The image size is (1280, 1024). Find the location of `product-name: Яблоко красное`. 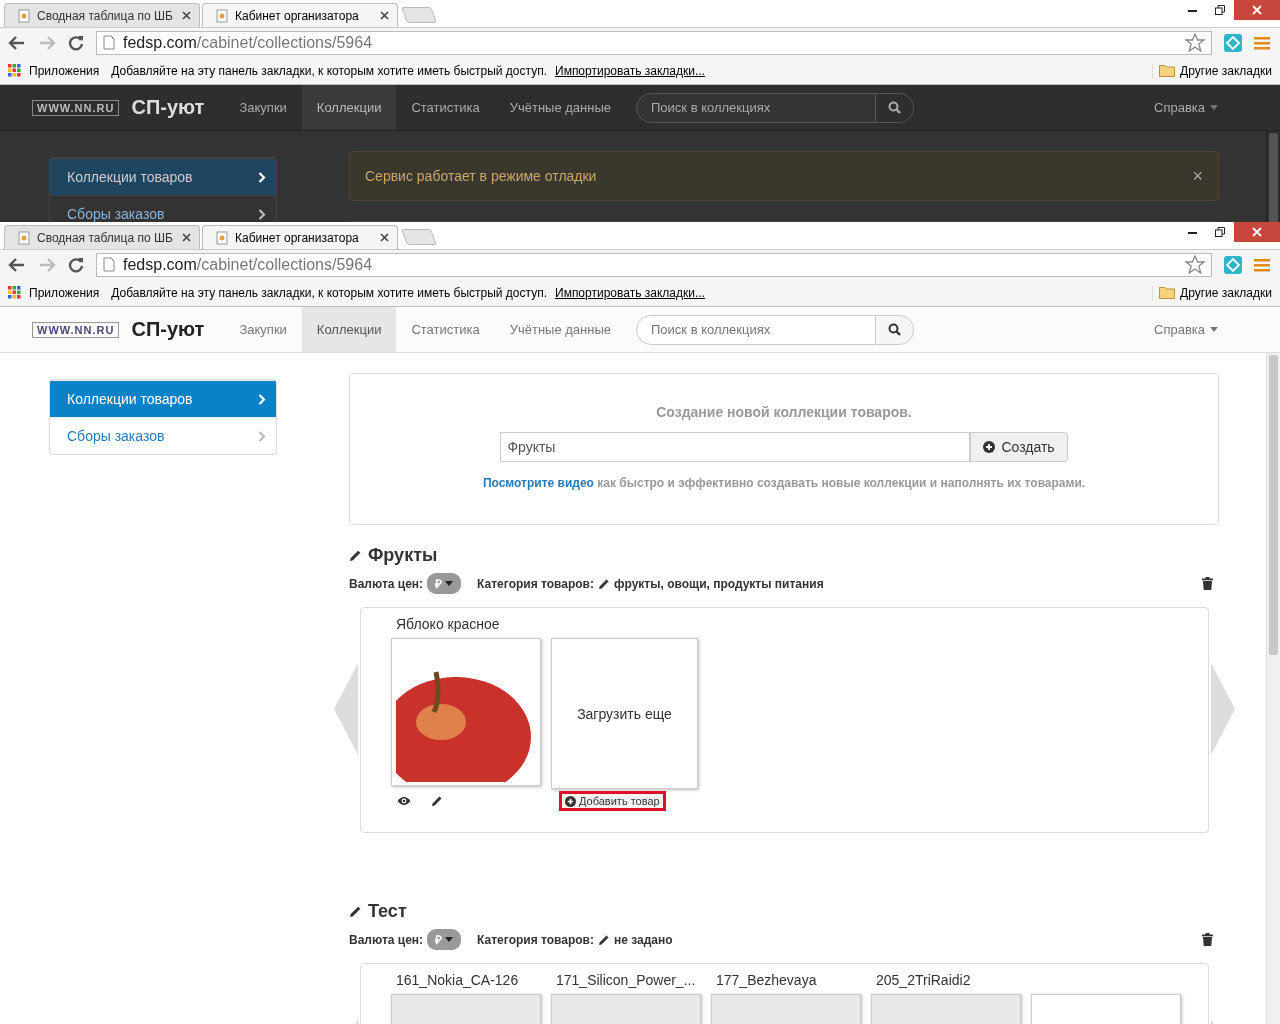

product-name: Яблоко красное is located at coordinates (448, 624).